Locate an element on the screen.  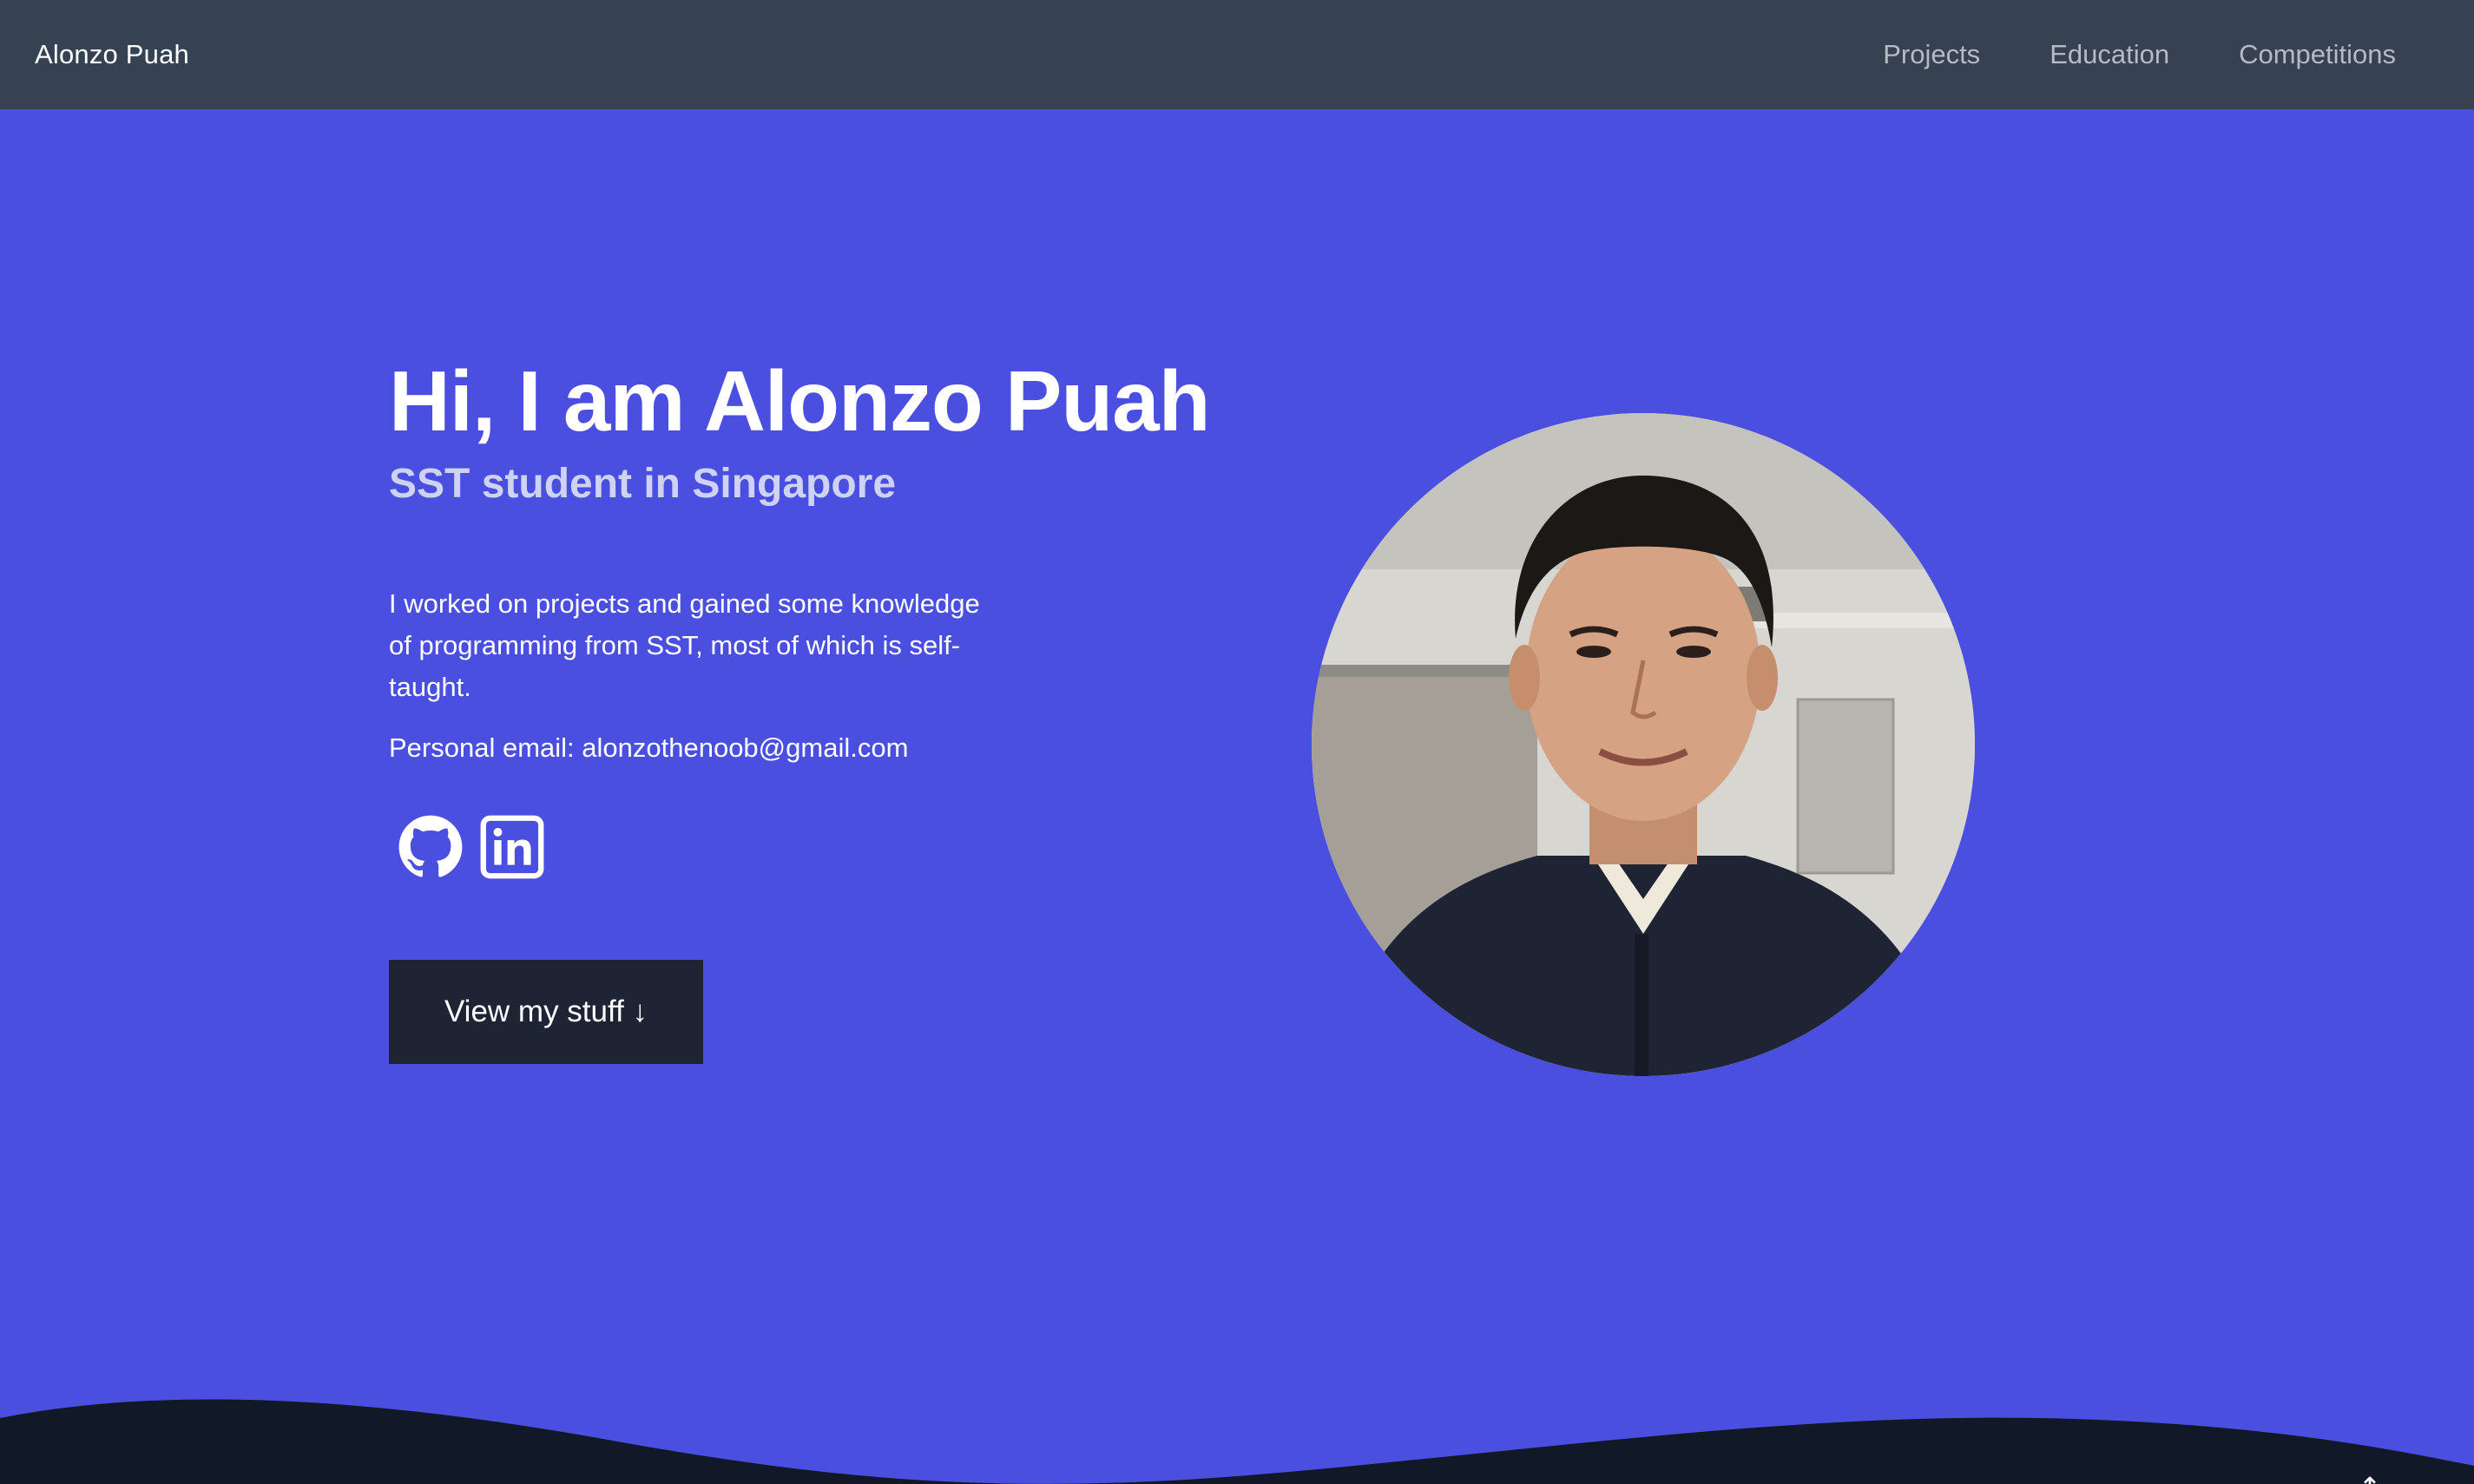
nav-links: Projects Education Competitions is located at coordinates (2104, 54).